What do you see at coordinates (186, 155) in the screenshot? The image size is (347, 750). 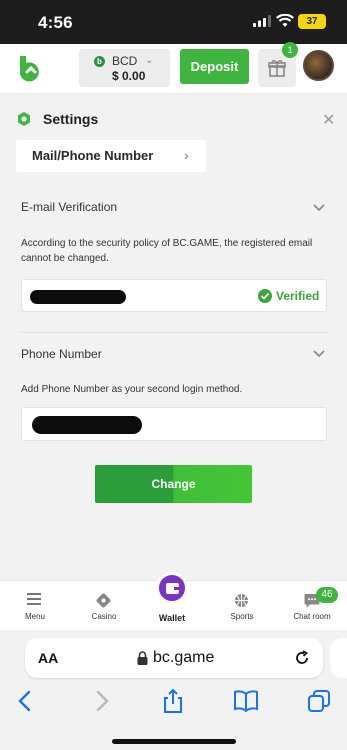 I see `chevron-right-icon: ›` at bounding box center [186, 155].